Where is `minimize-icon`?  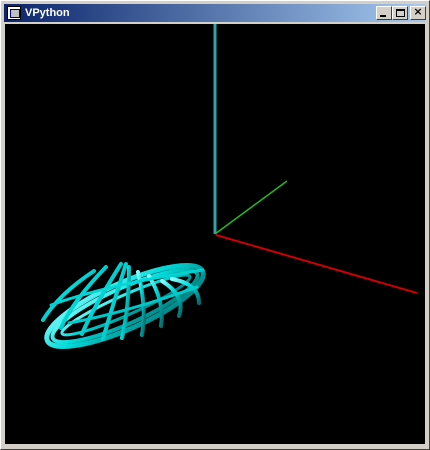 minimize-icon is located at coordinates (383, 16).